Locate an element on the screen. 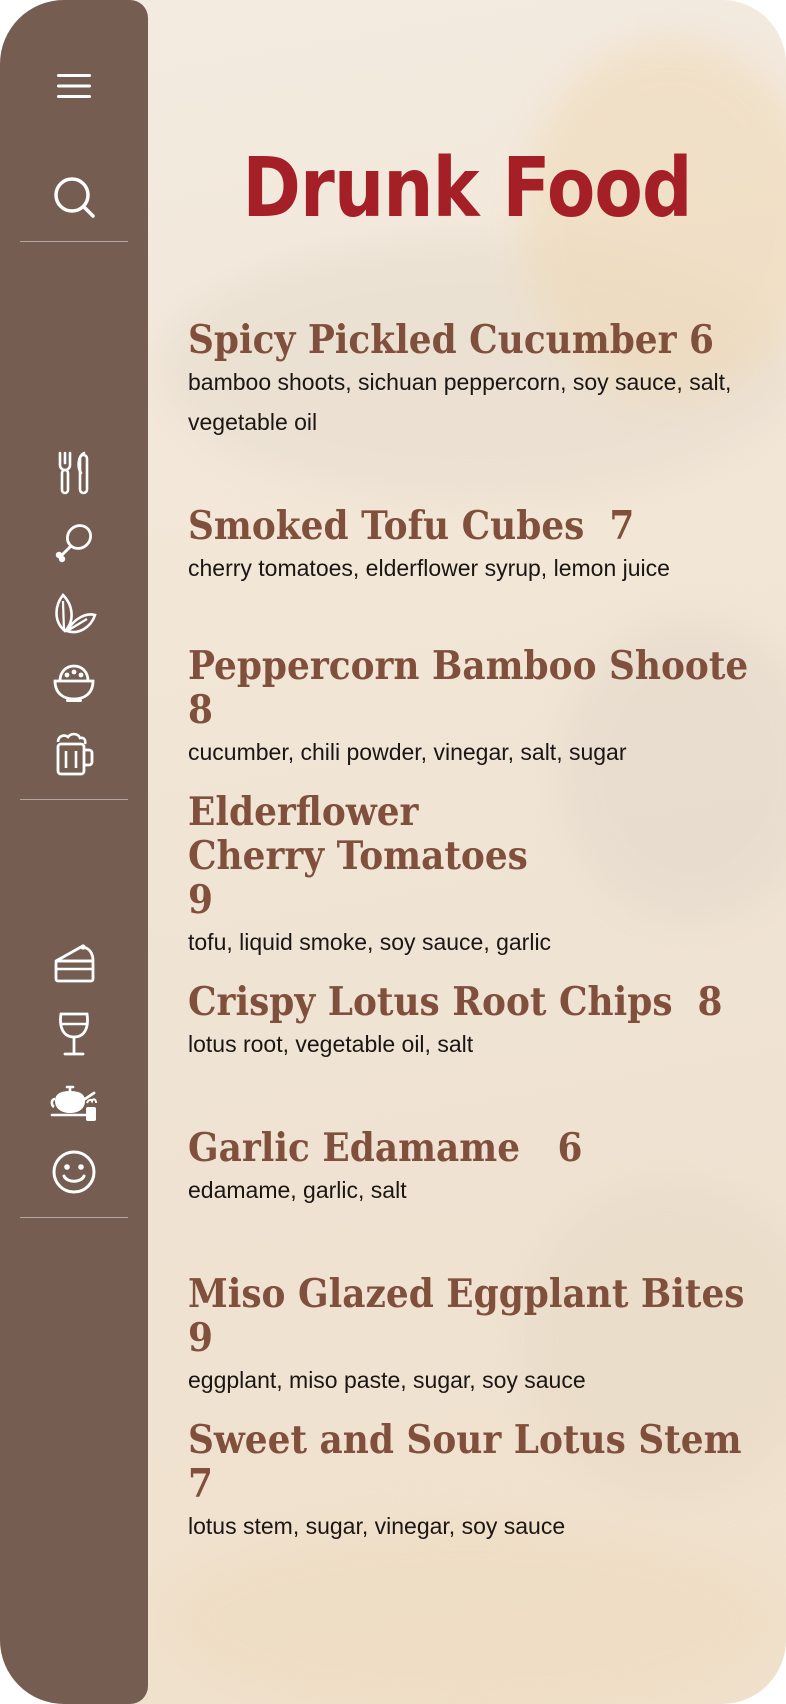 The image size is (786, 1704). leaf-icon is located at coordinates (76, 613).